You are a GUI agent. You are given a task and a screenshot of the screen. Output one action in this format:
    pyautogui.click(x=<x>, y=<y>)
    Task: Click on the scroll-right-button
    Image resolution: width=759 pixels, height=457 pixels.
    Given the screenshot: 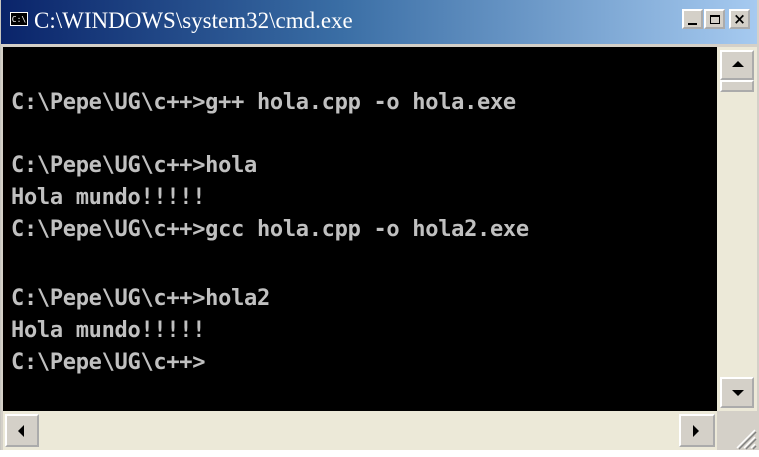 What is the action you would take?
    pyautogui.click(x=697, y=430)
    